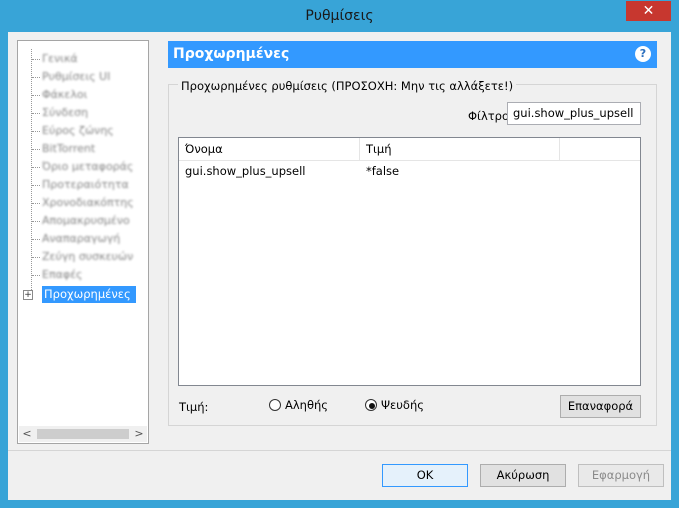  Describe the element at coordinates (489, 116) in the screenshot. I see `filter-label: Φίλτρο` at that location.